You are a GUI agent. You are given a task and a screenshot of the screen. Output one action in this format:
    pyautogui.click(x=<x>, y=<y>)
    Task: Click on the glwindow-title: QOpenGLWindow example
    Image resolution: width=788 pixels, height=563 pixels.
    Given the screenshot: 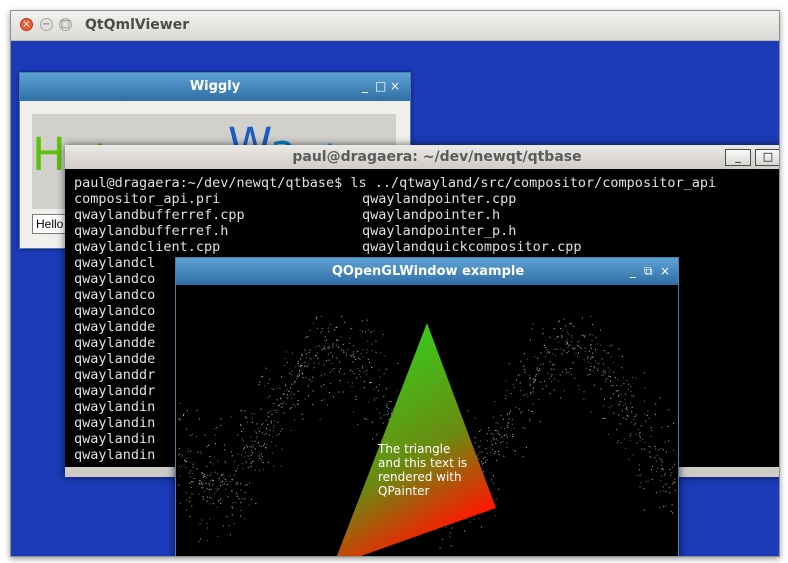 What is the action you would take?
    pyautogui.click(x=428, y=271)
    